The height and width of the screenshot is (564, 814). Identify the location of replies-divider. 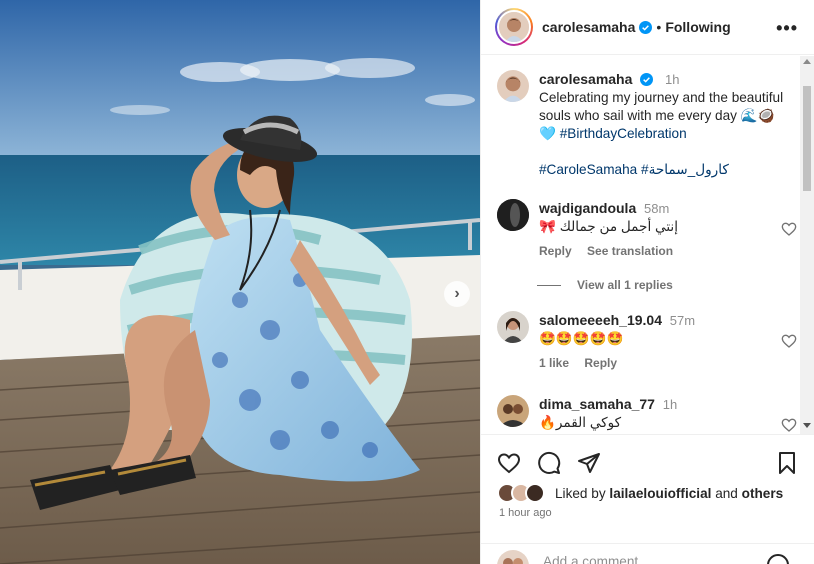
(549, 285).